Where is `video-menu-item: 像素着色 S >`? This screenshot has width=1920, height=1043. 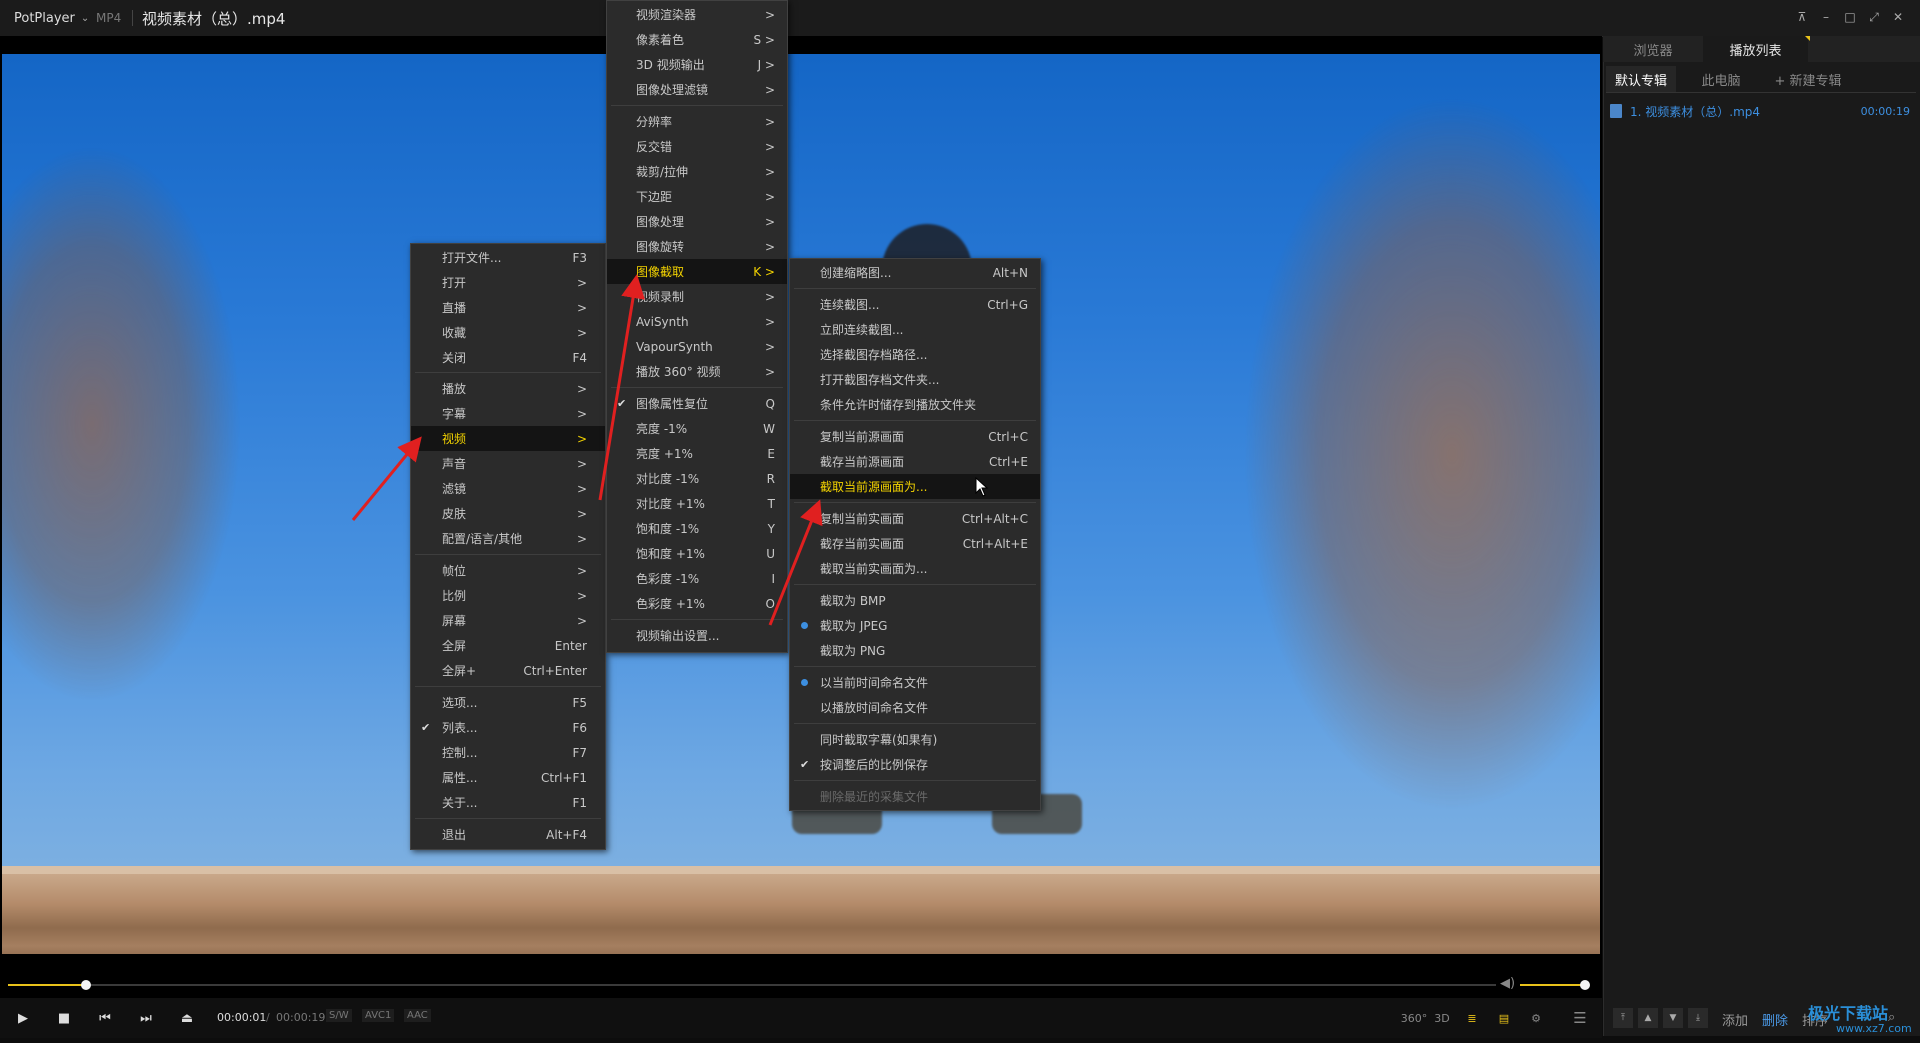 video-menu-item: 像素着色 S > is located at coordinates (697, 39).